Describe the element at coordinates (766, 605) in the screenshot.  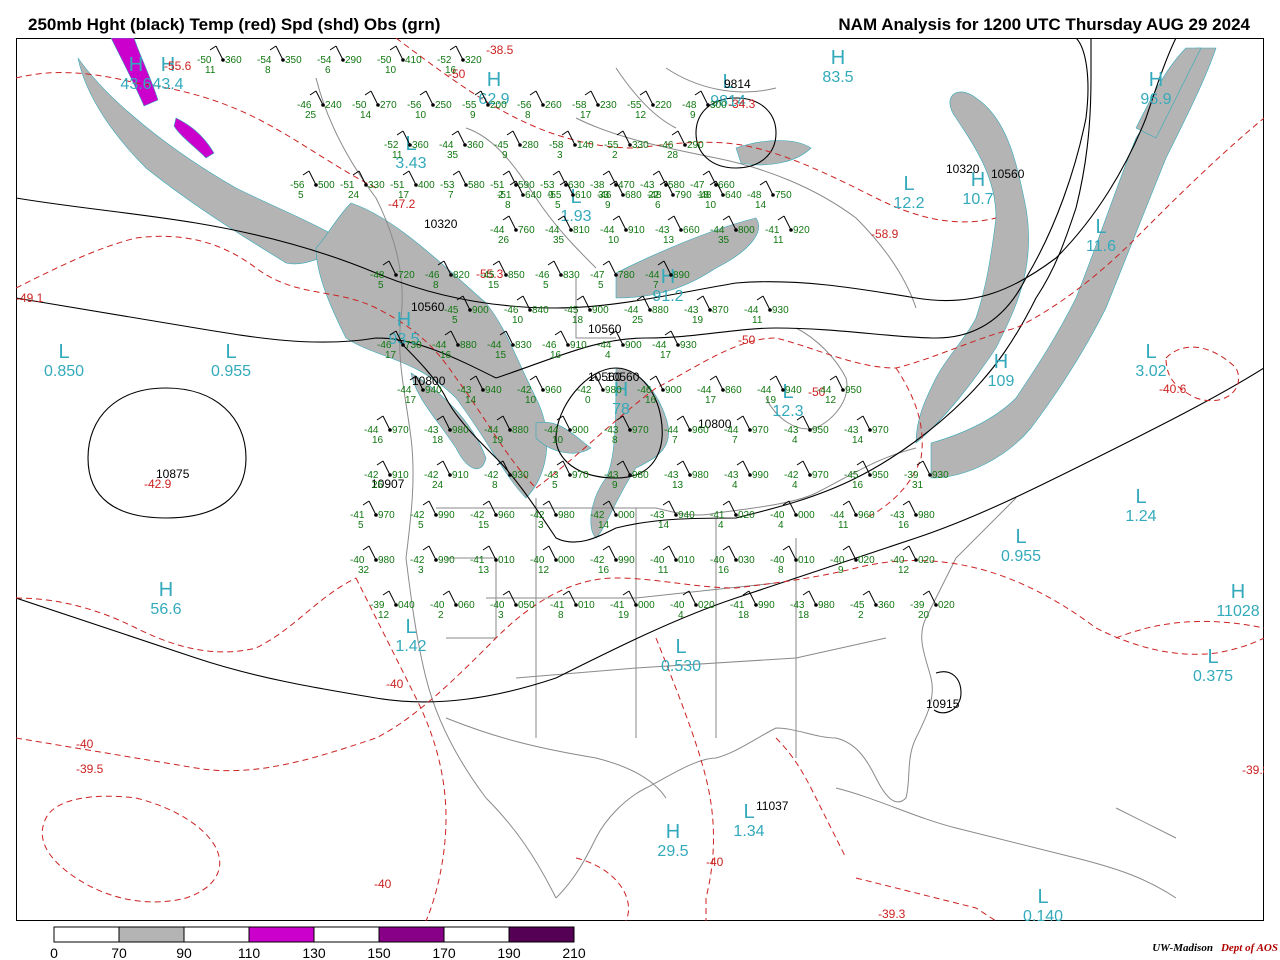
I see `obs-height: 990` at that location.